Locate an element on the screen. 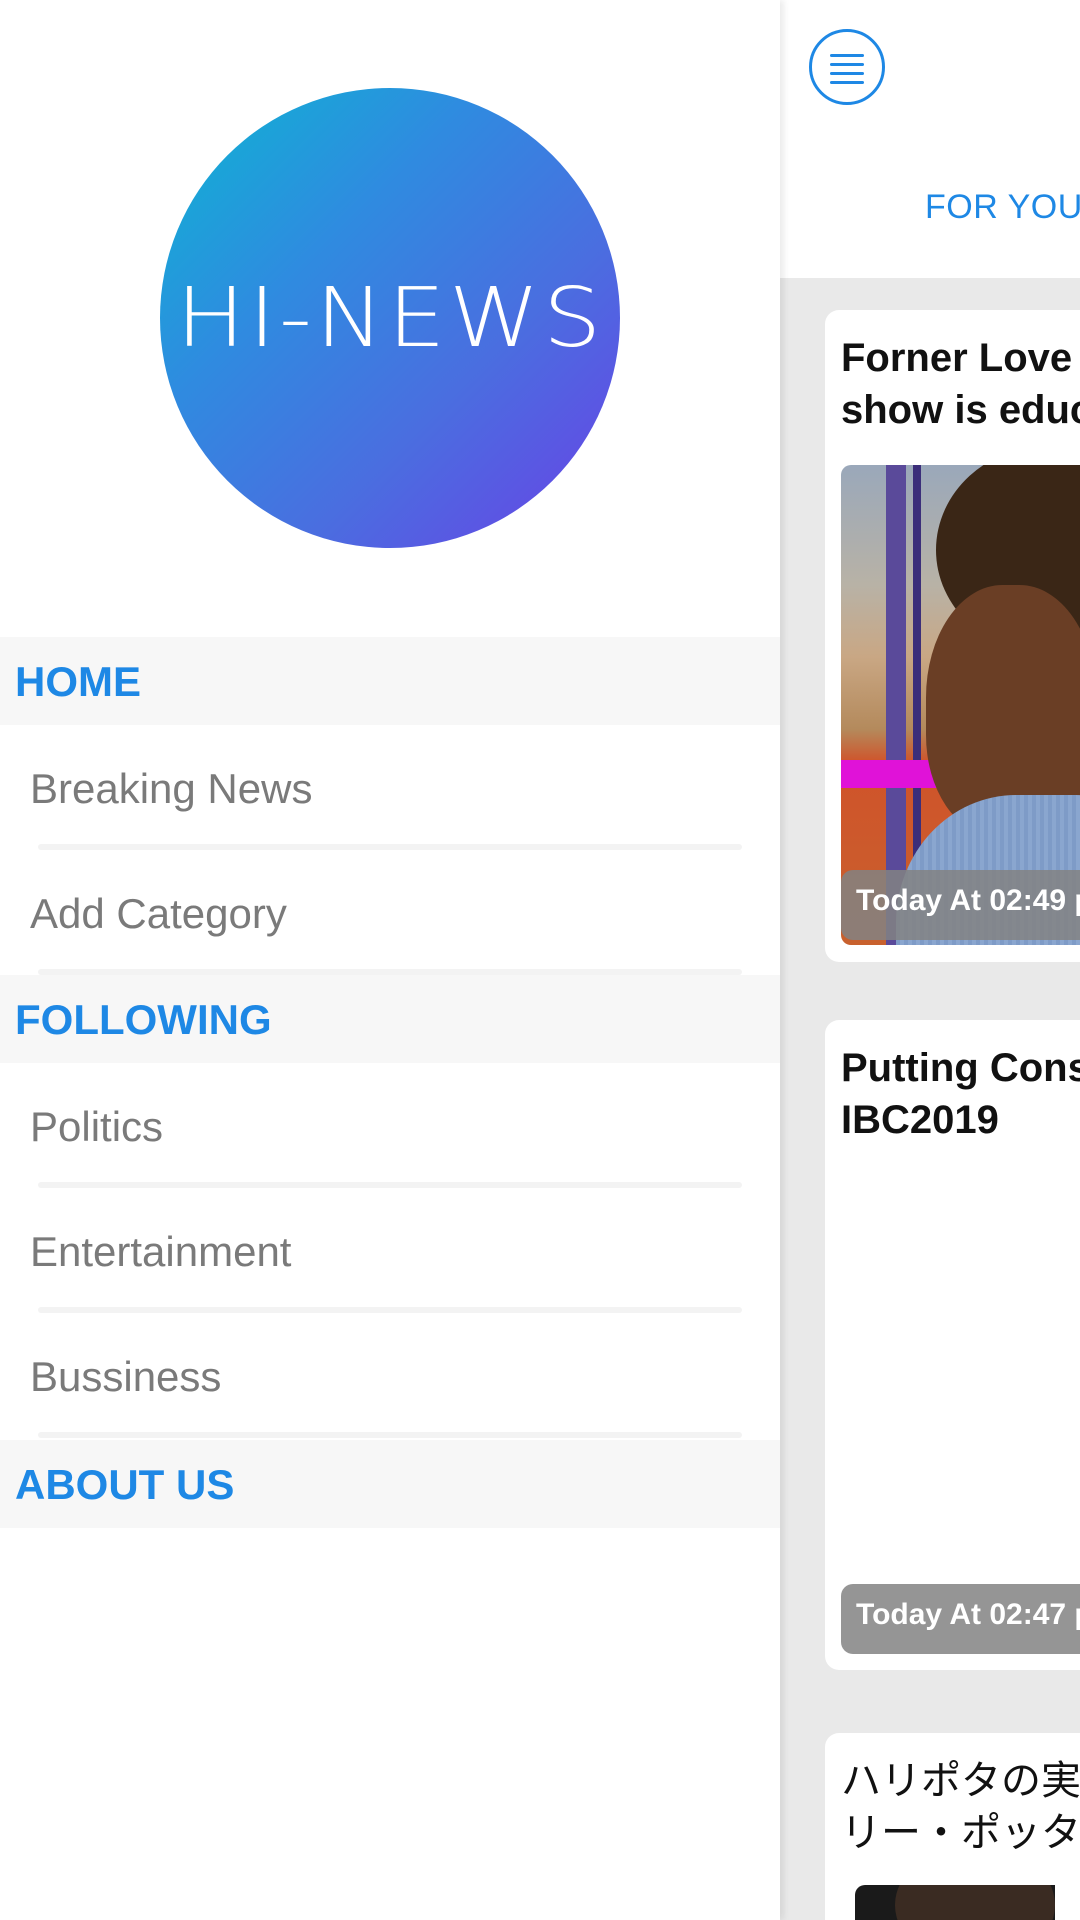 This screenshot has height=1920, width=1080. news-card-timestamp: Today At 02:47 pm is located at coordinates (960, 1619).